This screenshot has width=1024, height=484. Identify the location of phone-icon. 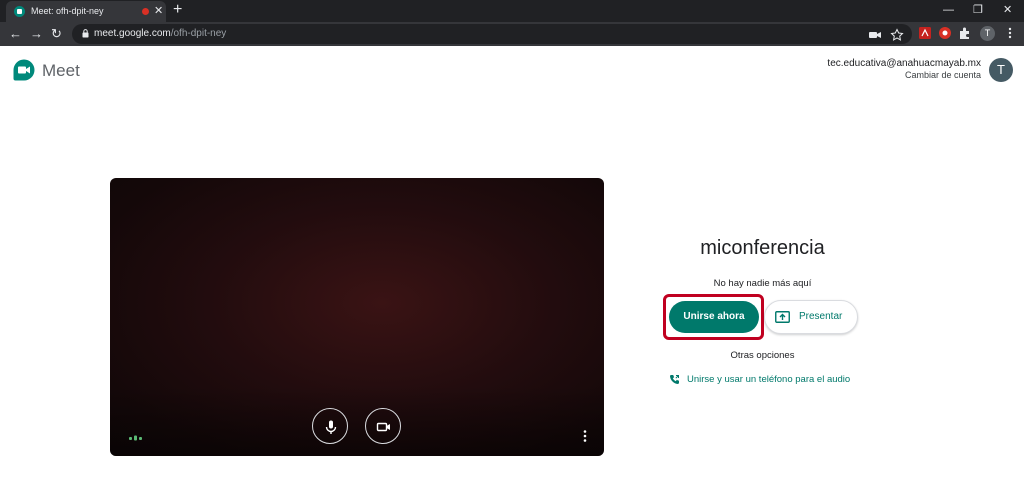
(674, 379).